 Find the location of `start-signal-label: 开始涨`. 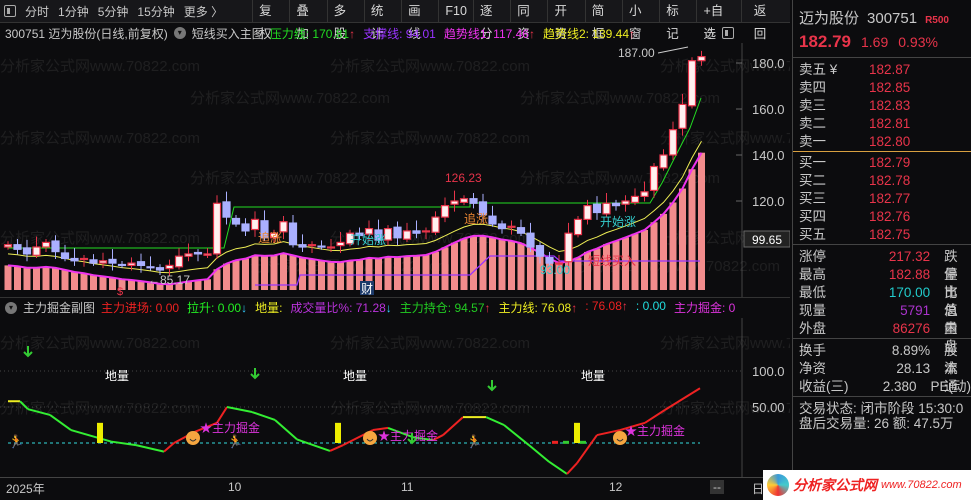

start-signal-label: 开始涨 is located at coordinates (618, 221).